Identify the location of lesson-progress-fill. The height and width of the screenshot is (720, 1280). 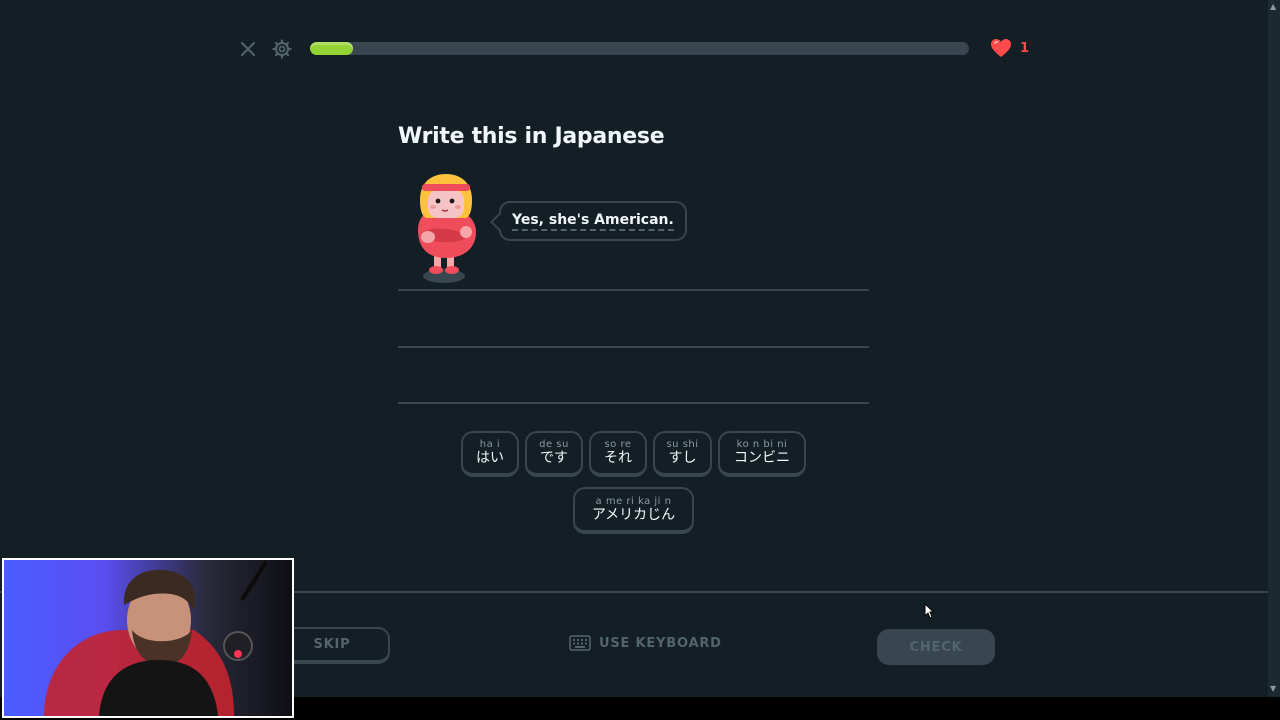
(331, 48).